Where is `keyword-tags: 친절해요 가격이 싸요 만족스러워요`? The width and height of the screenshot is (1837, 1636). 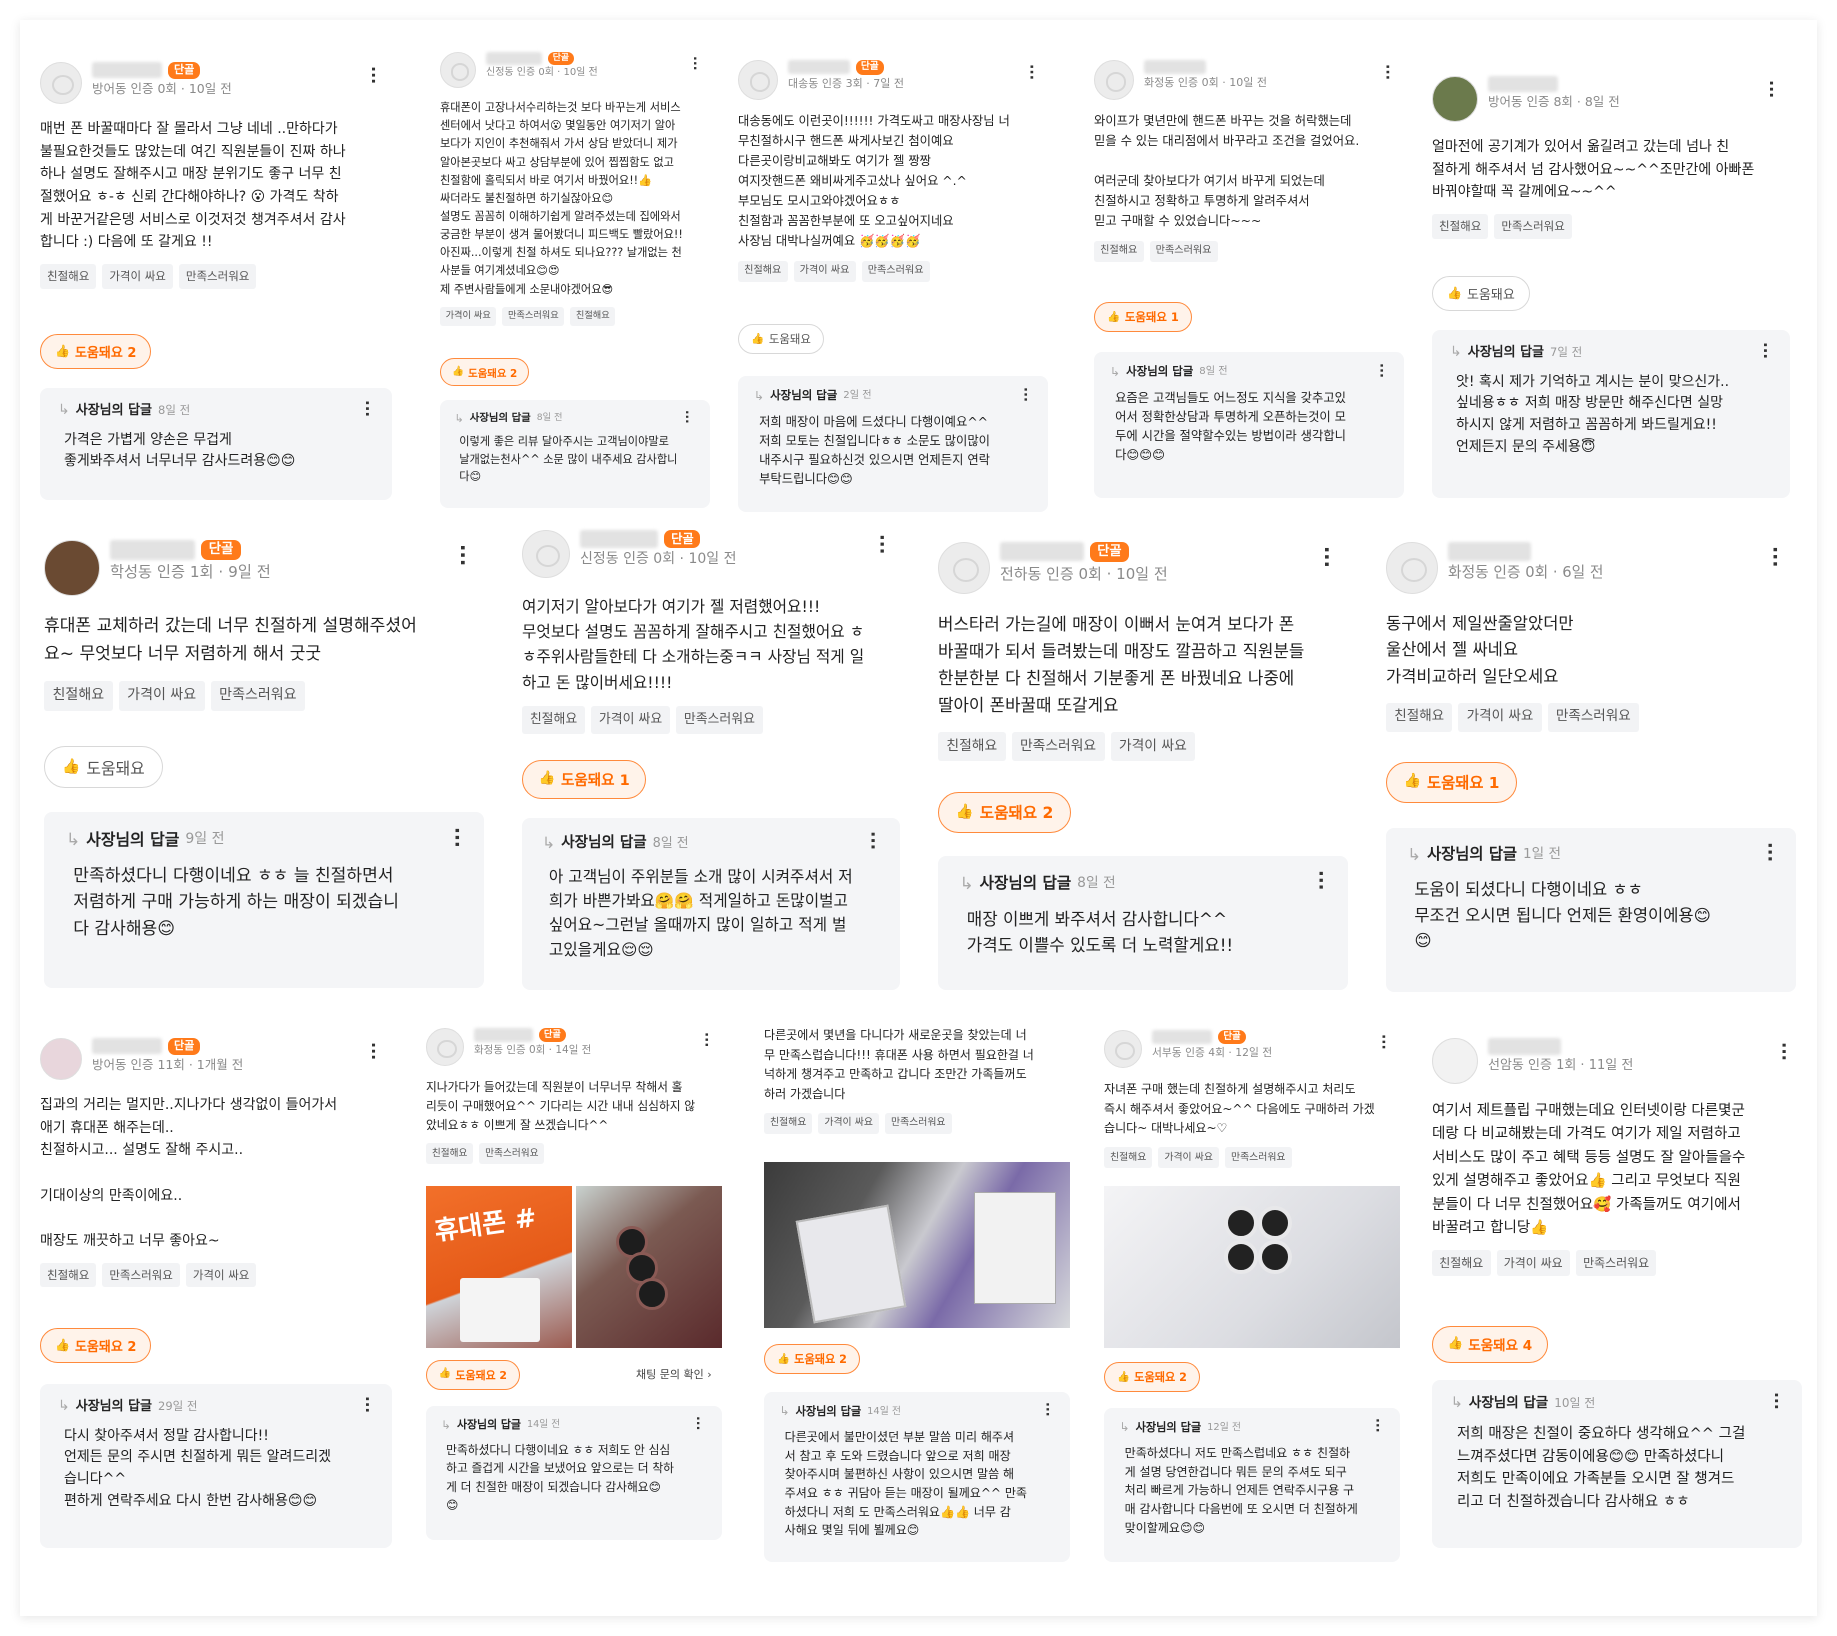 keyword-tags: 친절해요 가격이 싸요 만족스러워요 is located at coordinates (1617, 1263).